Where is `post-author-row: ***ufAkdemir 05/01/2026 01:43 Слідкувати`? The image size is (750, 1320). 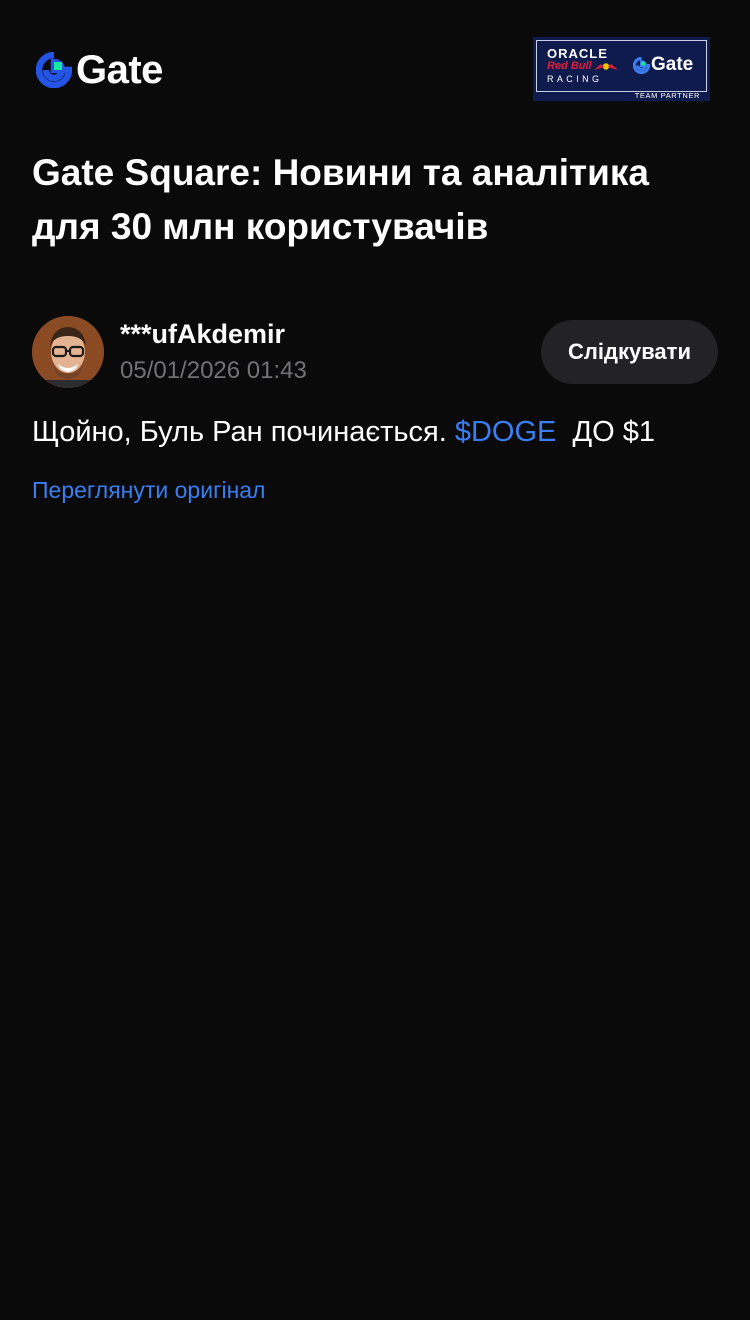
post-author-row: ***ufAkdemir 05/01/2026 01:43 Слідкувати is located at coordinates (375, 352).